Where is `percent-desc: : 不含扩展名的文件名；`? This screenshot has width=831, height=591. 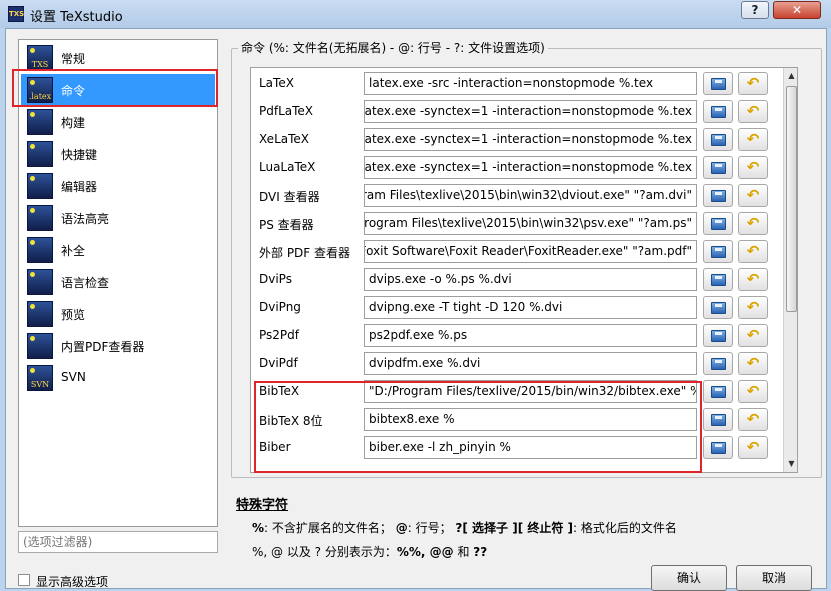 percent-desc: : 不含扩展名的文件名； is located at coordinates (328, 528).